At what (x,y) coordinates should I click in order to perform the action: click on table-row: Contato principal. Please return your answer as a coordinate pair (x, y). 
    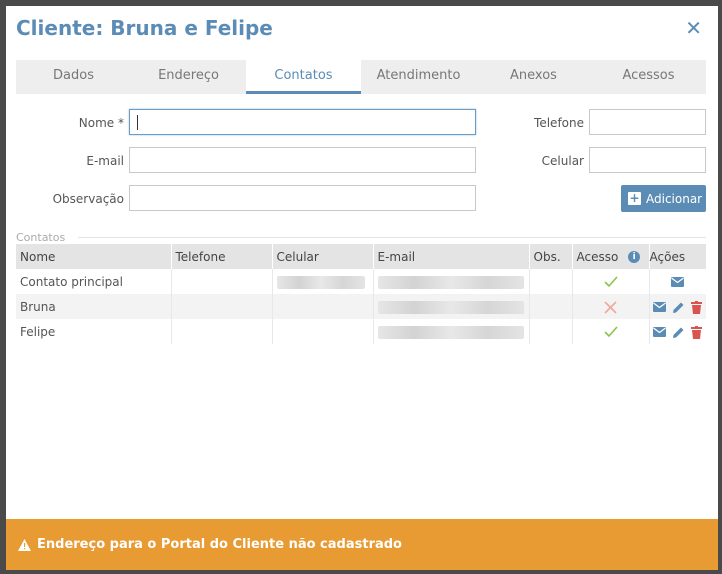
    Looking at the image, I should click on (361, 281).